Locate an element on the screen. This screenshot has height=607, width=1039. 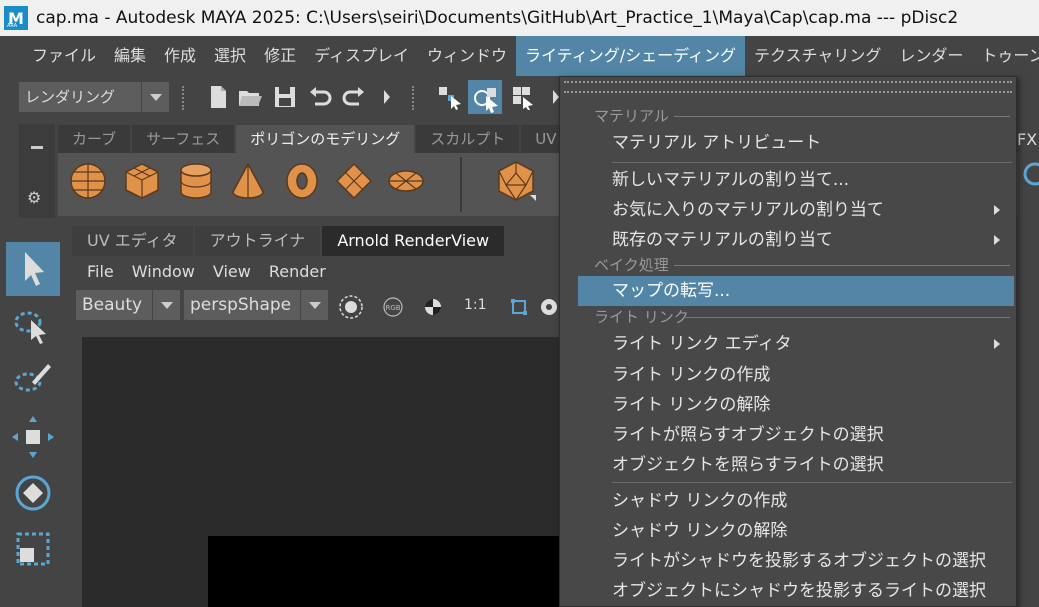
maya-app-icon: M ARA is located at coordinates (16, 18).